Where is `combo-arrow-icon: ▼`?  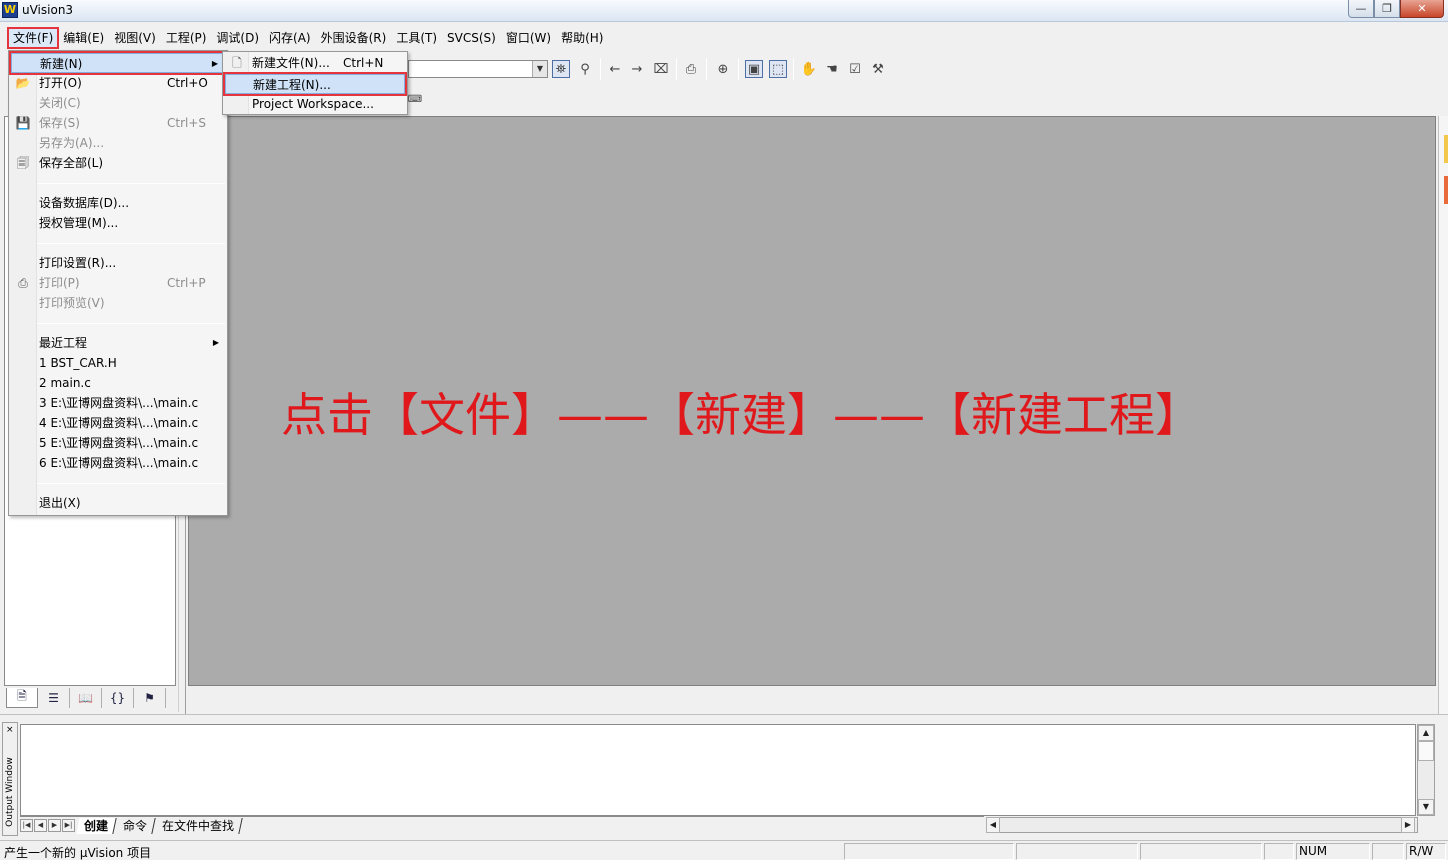 combo-arrow-icon: ▼ is located at coordinates (539, 69).